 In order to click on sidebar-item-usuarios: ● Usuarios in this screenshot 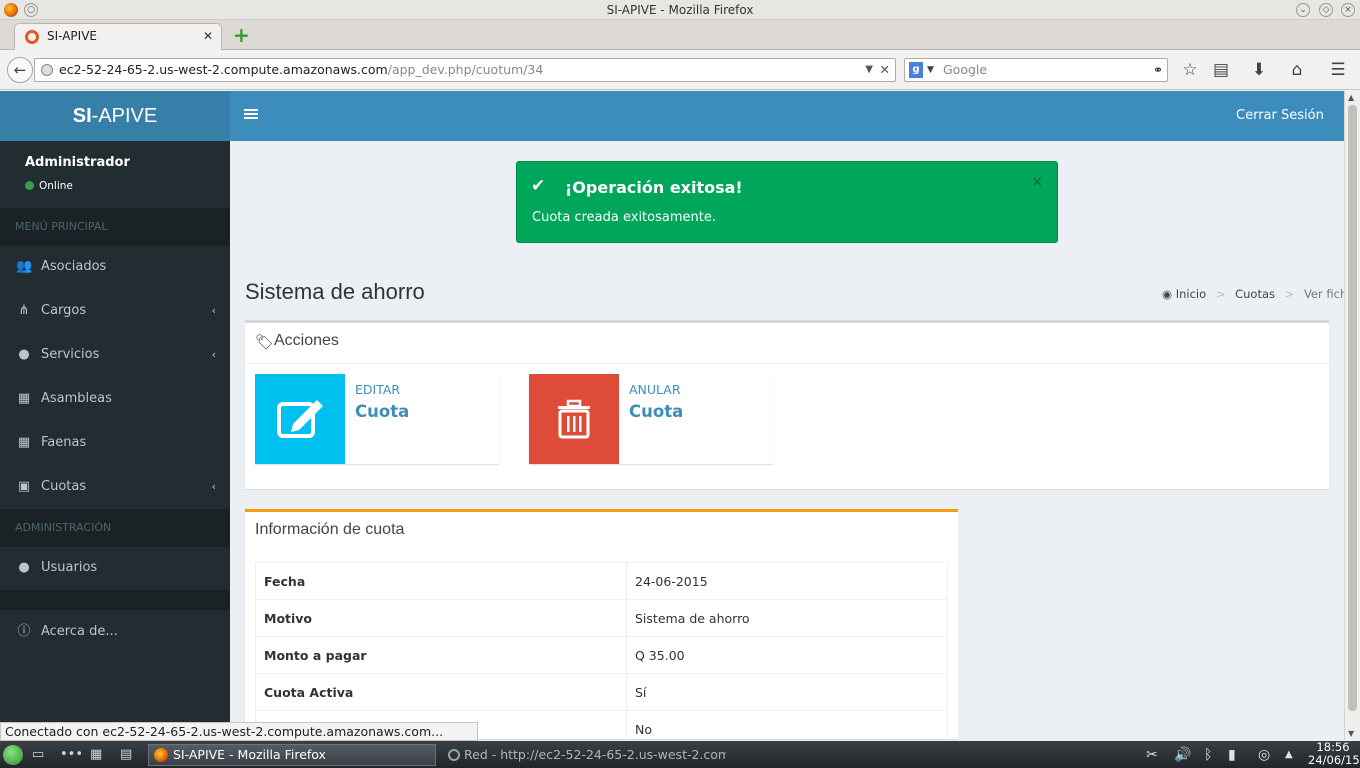, I will do `click(115, 568)`.